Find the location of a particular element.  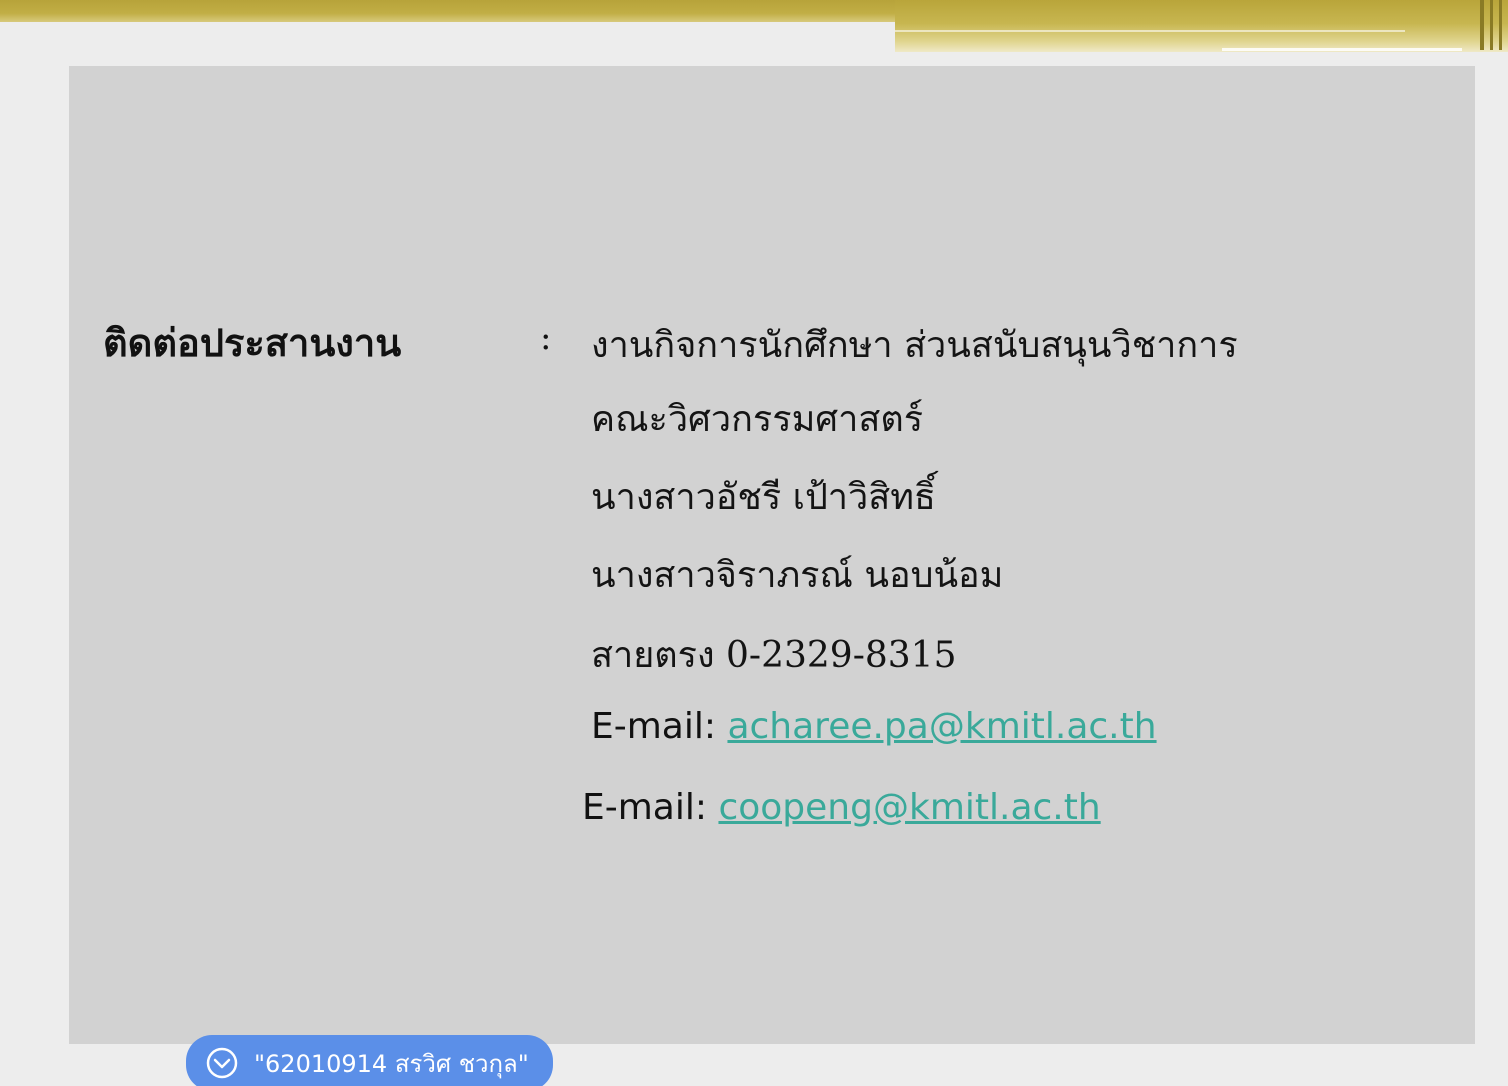

email-row-1: E-mail: acharee.pa@kmitl.ac.th is located at coordinates (874, 726).